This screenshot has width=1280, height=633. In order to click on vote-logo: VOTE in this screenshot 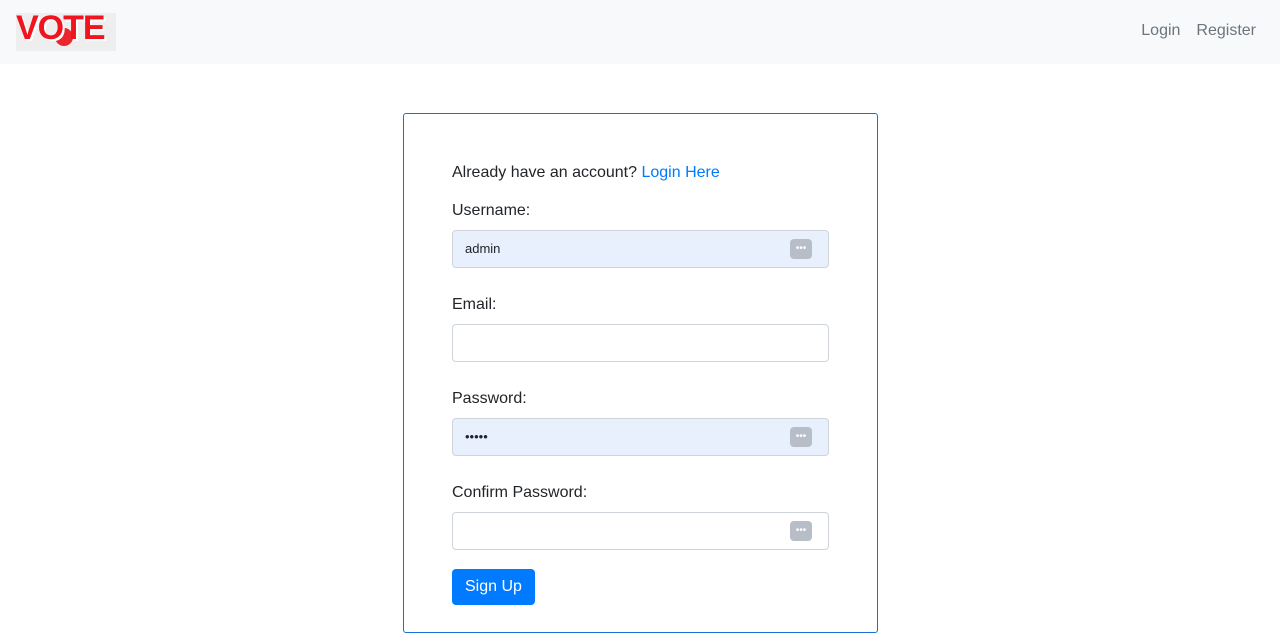, I will do `click(66, 32)`.